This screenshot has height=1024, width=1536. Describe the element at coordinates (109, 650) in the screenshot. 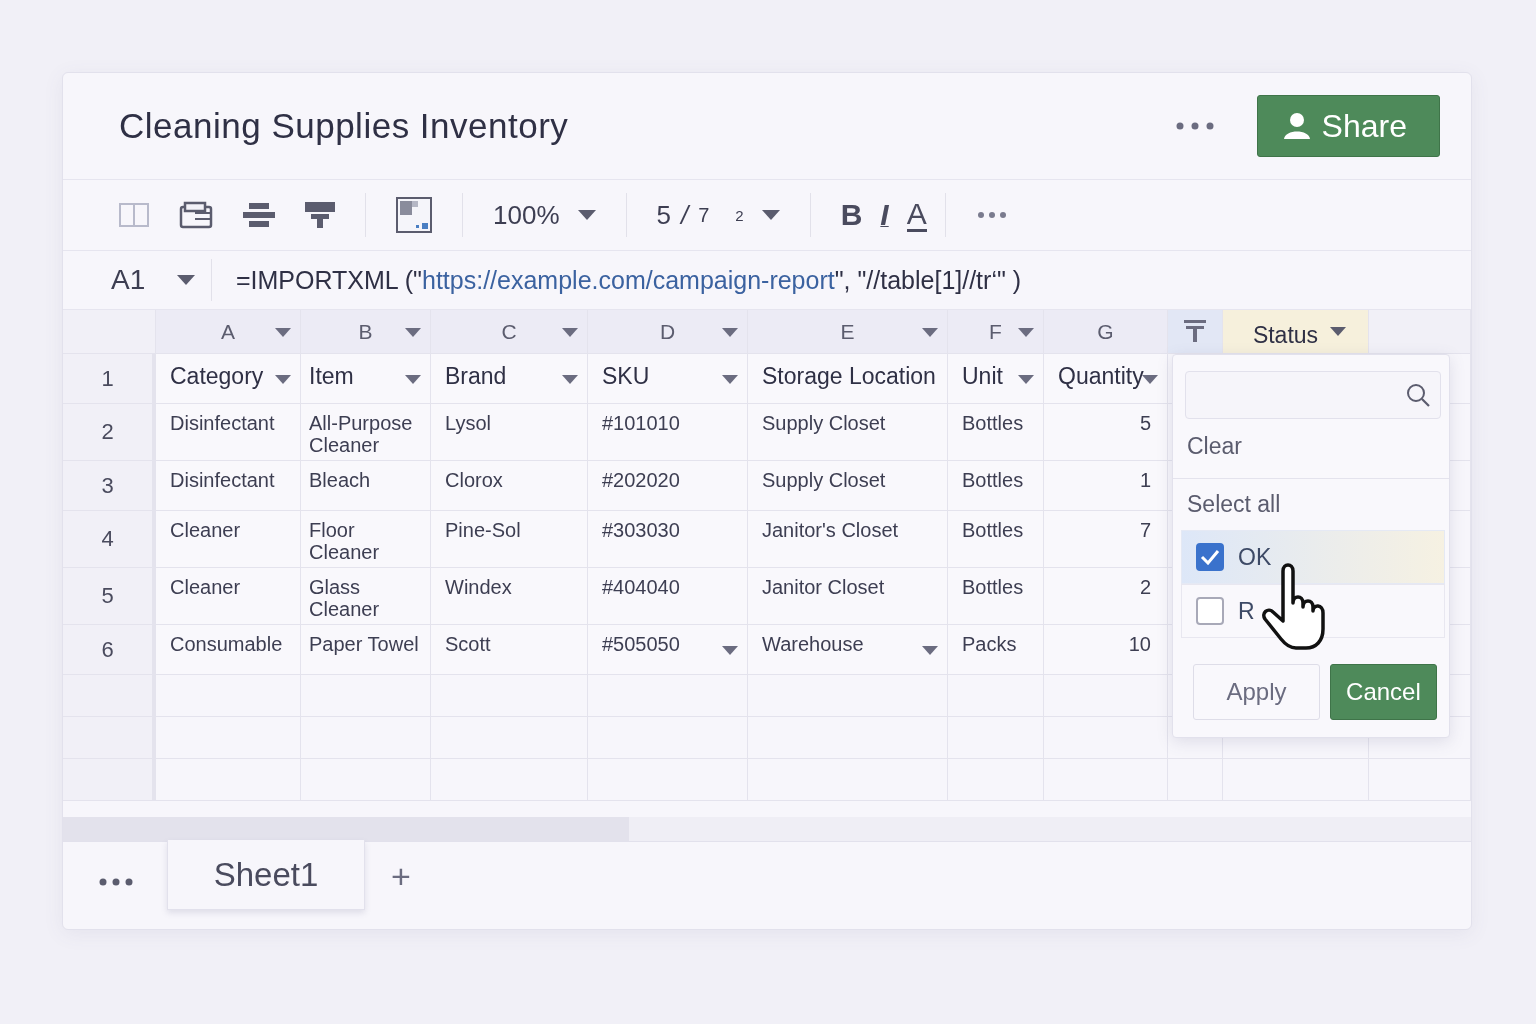

I see `row-number: 6` at that location.